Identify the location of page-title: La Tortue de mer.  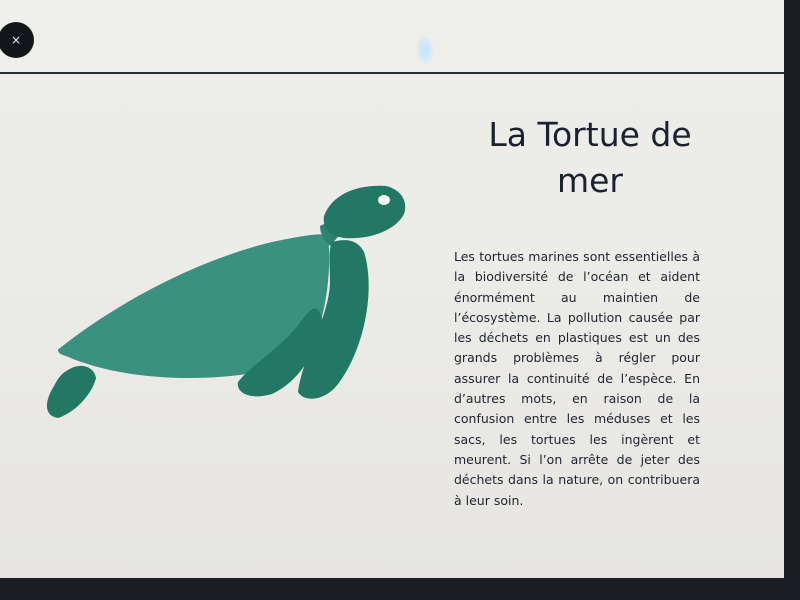
(590, 158).